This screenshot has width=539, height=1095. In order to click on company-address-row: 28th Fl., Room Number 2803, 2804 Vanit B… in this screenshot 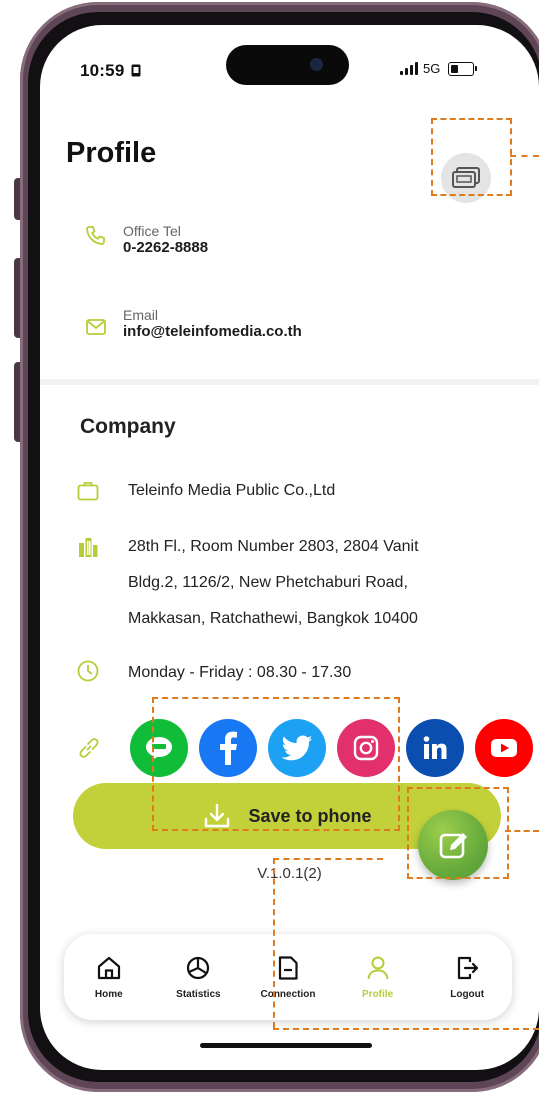, I will do `click(247, 583)`.